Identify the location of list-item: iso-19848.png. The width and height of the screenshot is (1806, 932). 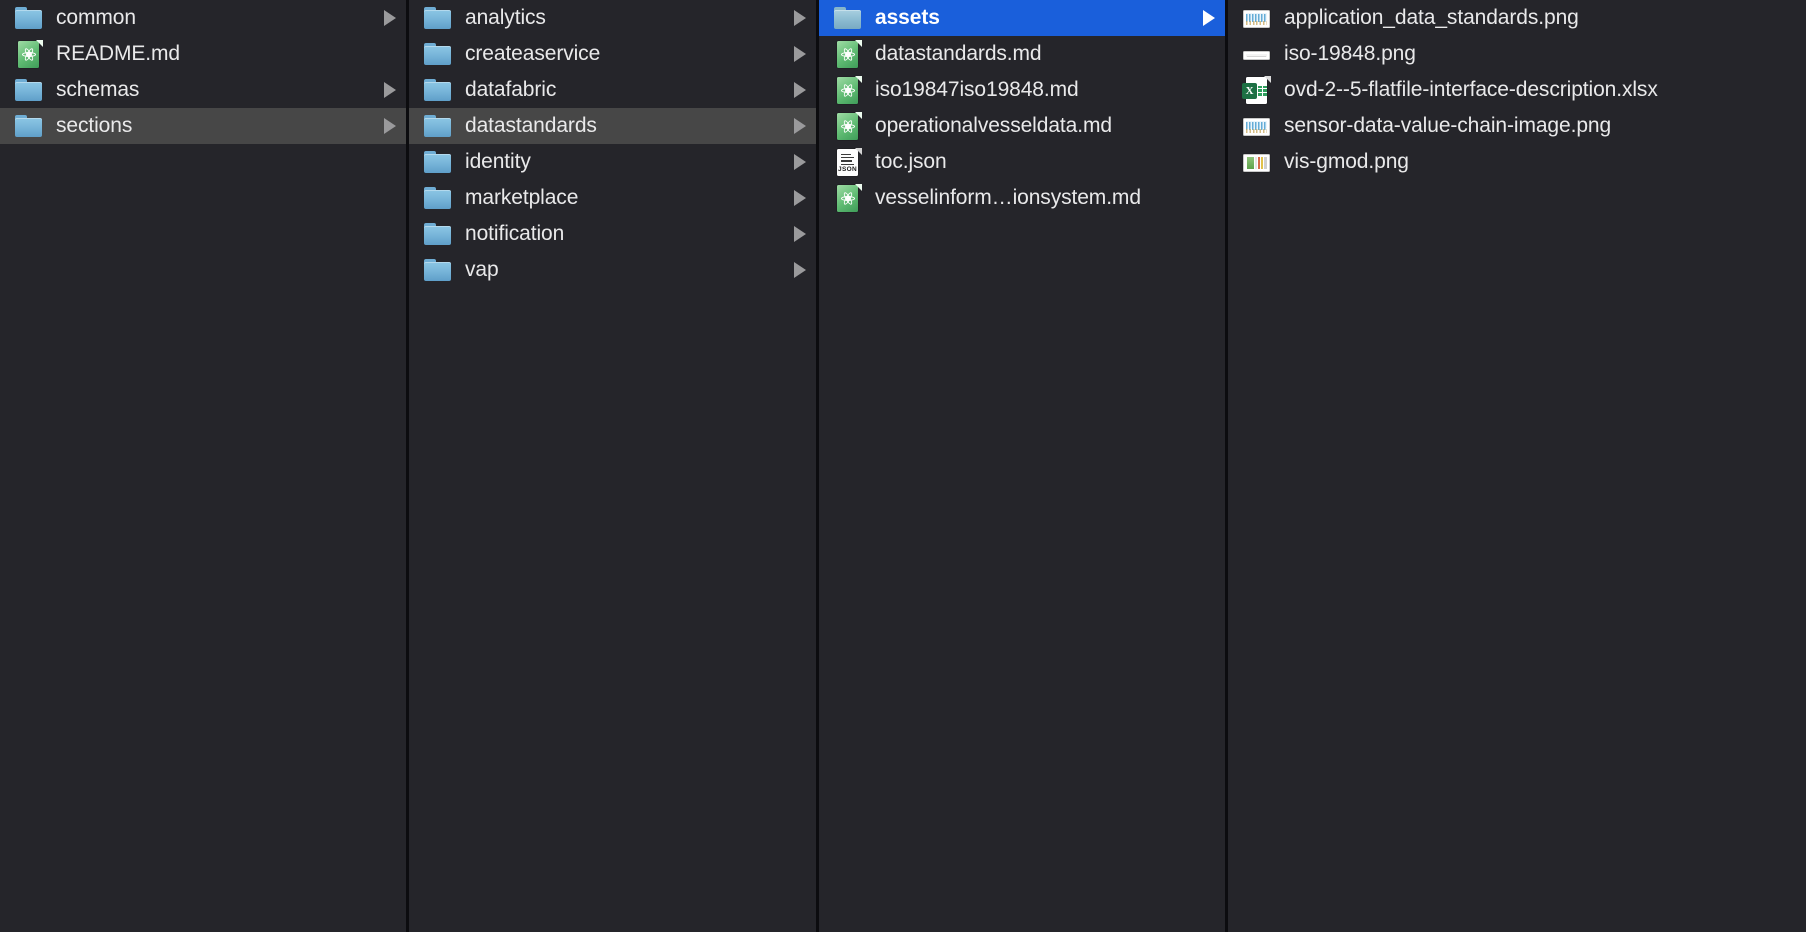
(1517, 54).